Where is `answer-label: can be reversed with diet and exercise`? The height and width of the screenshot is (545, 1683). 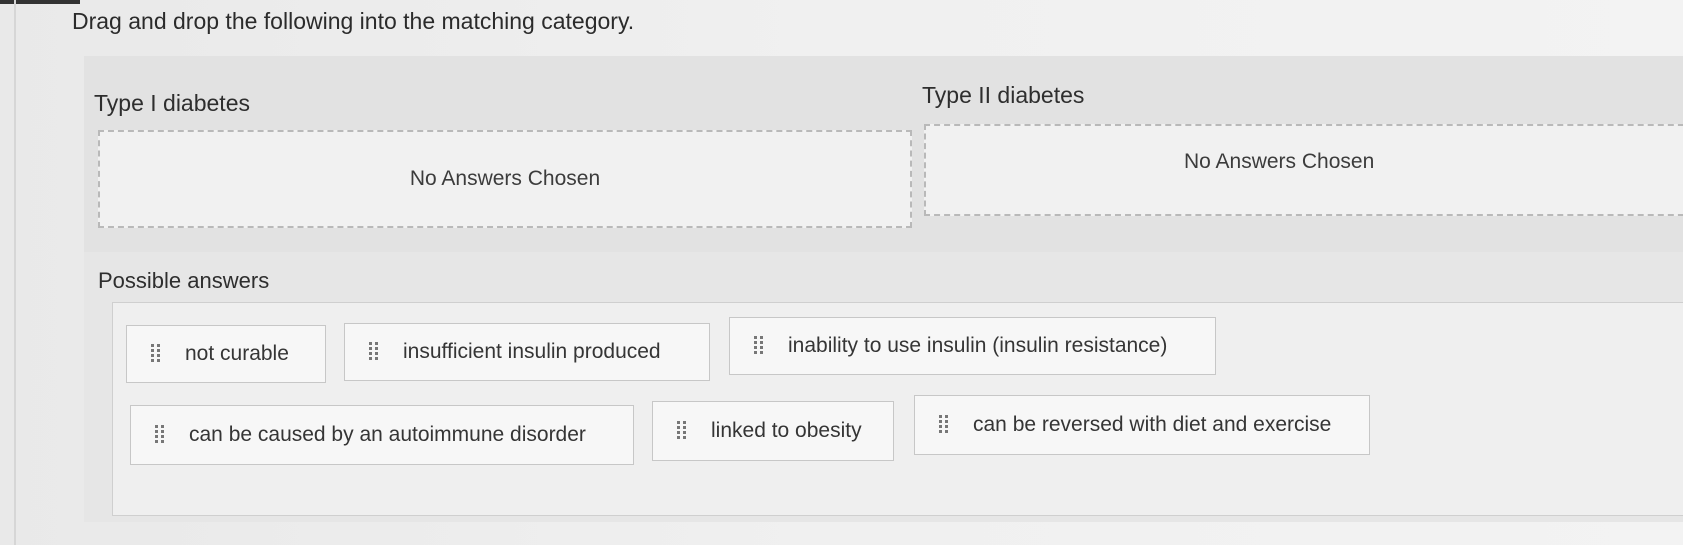 answer-label: can be reversed with diet and exercise is located at coordinates (1152, 424).